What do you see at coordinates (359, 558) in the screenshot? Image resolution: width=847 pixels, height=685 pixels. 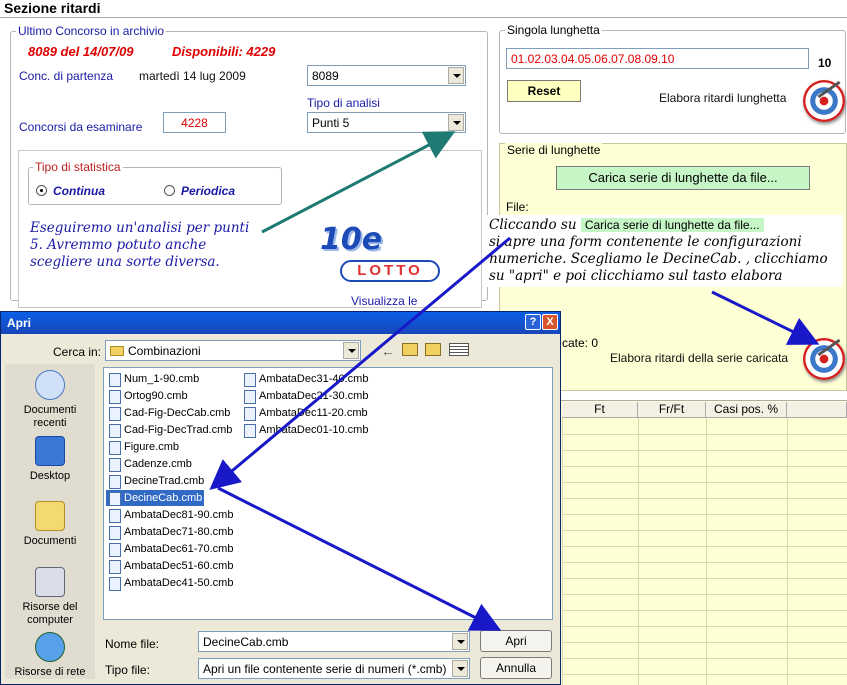 I see `arrow-to-apri` at bounding box center [359, 558].